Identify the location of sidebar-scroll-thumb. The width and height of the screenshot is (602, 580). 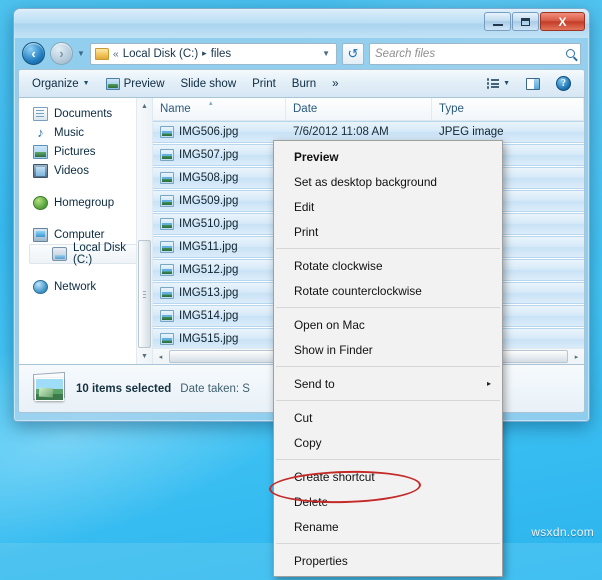
(144, 294).